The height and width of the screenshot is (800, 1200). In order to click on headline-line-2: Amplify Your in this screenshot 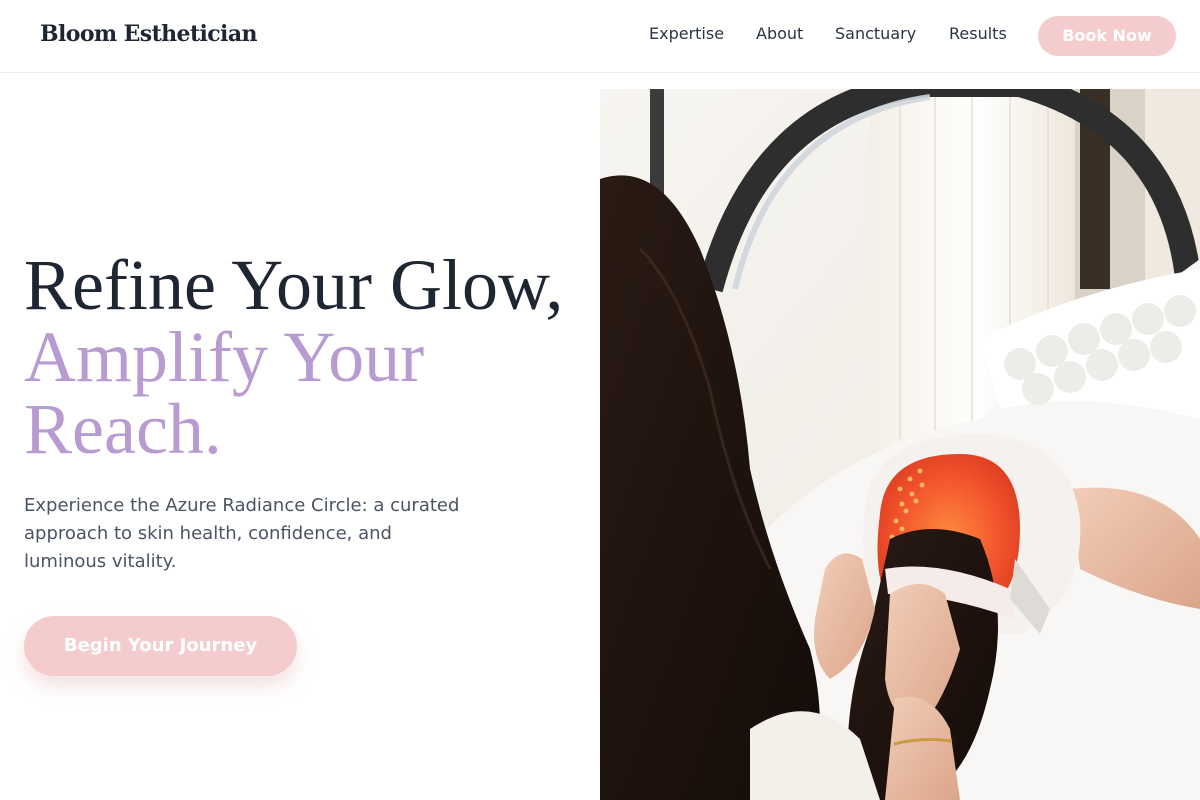, I will do `click(224, 357)`.